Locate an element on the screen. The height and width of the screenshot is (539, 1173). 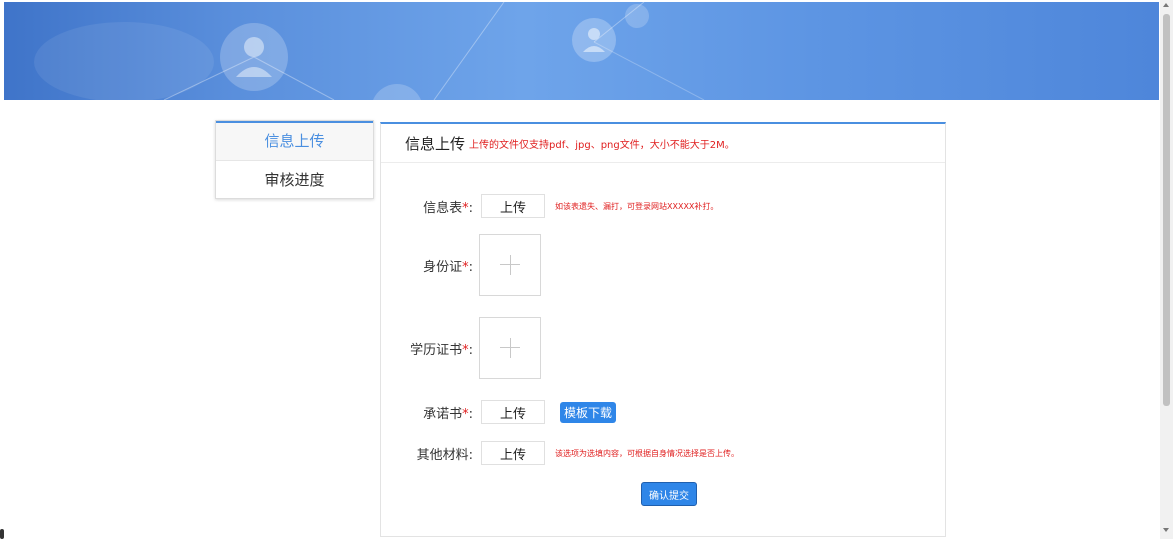
info-sheet-label: 信息表*: is located at coordinates (448, 208).